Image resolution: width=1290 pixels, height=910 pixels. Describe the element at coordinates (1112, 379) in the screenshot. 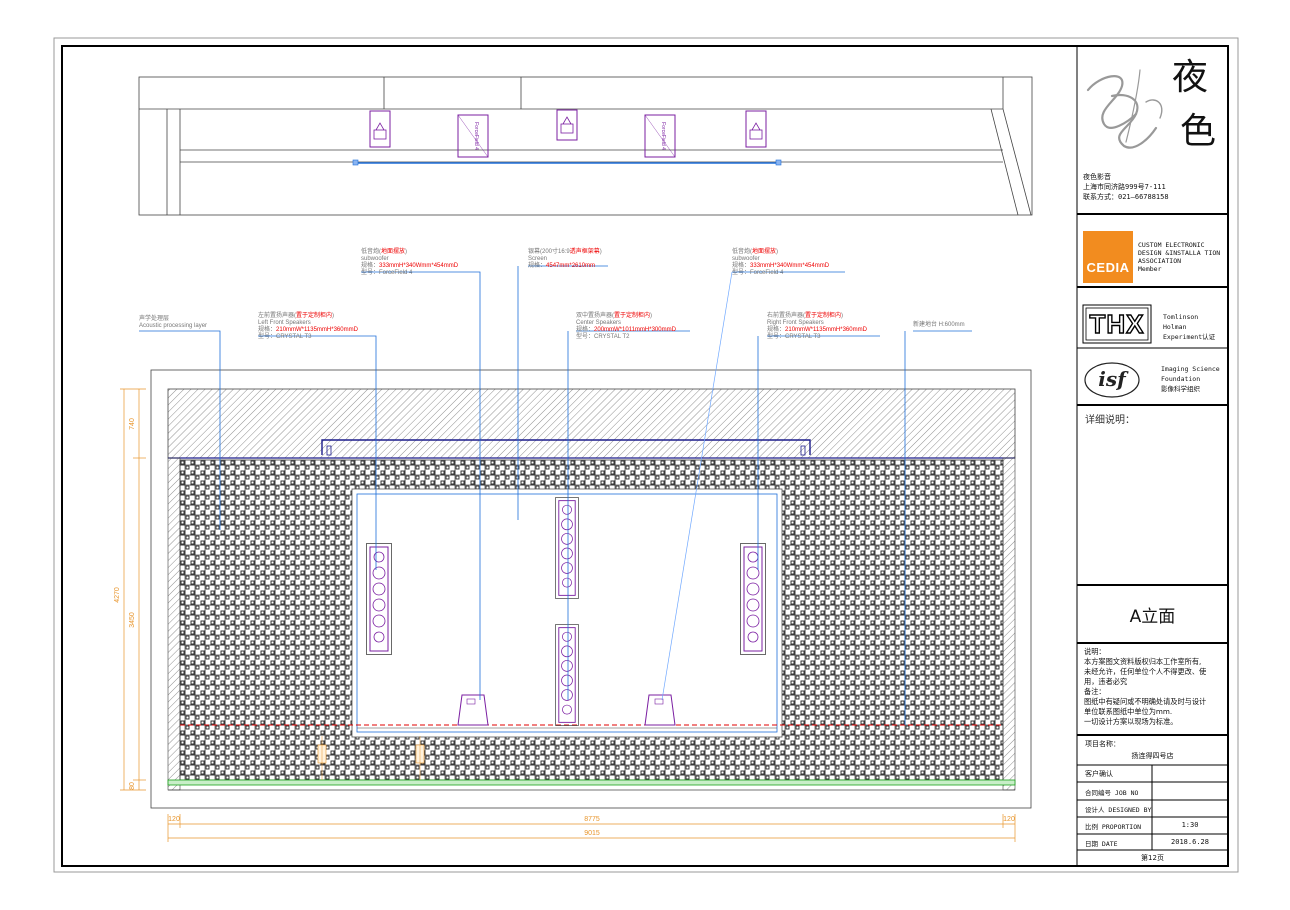

I see `isf-badge-text: isf` at that location.